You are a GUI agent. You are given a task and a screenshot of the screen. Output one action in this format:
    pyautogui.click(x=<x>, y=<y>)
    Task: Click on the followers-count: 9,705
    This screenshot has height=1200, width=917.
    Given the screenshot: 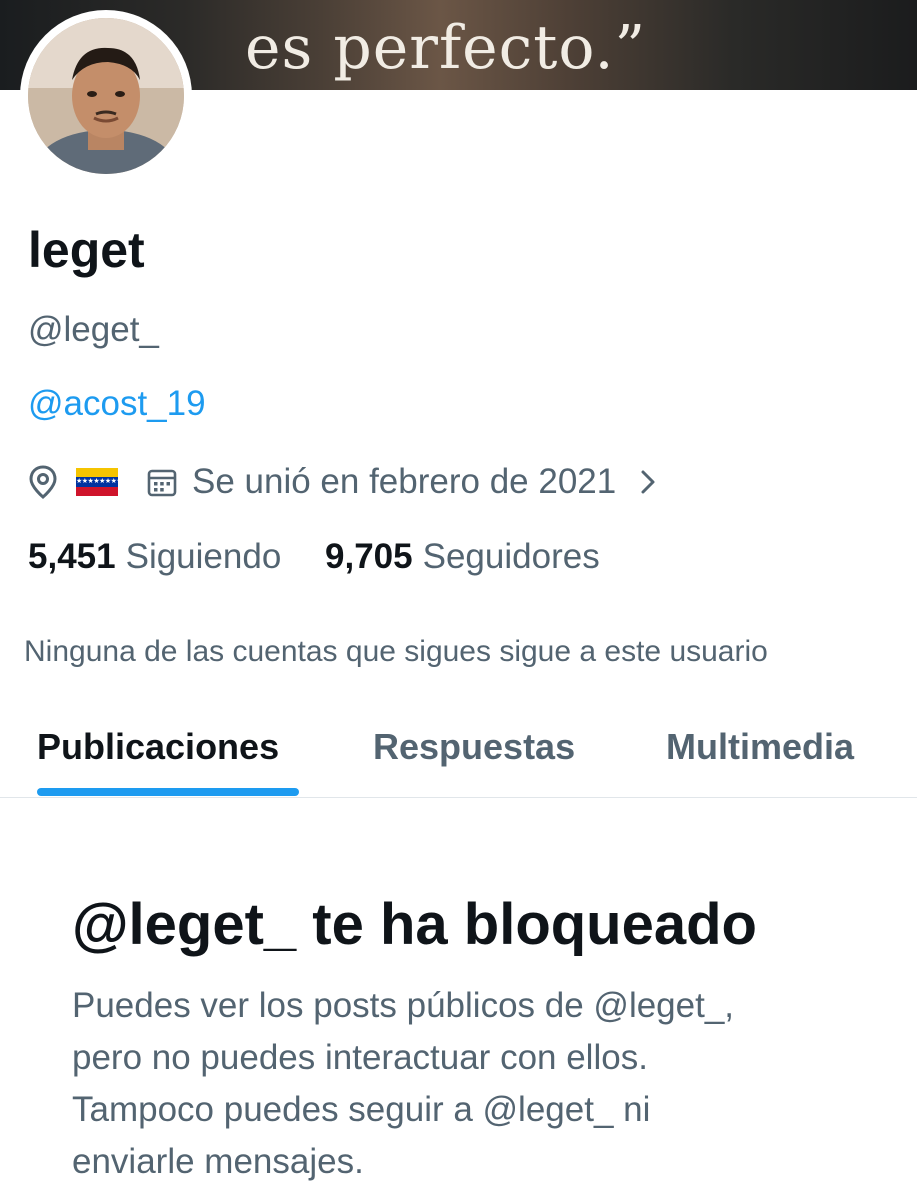 What is the action you would take?
    pyautogui.click(x=369, y=556)
    